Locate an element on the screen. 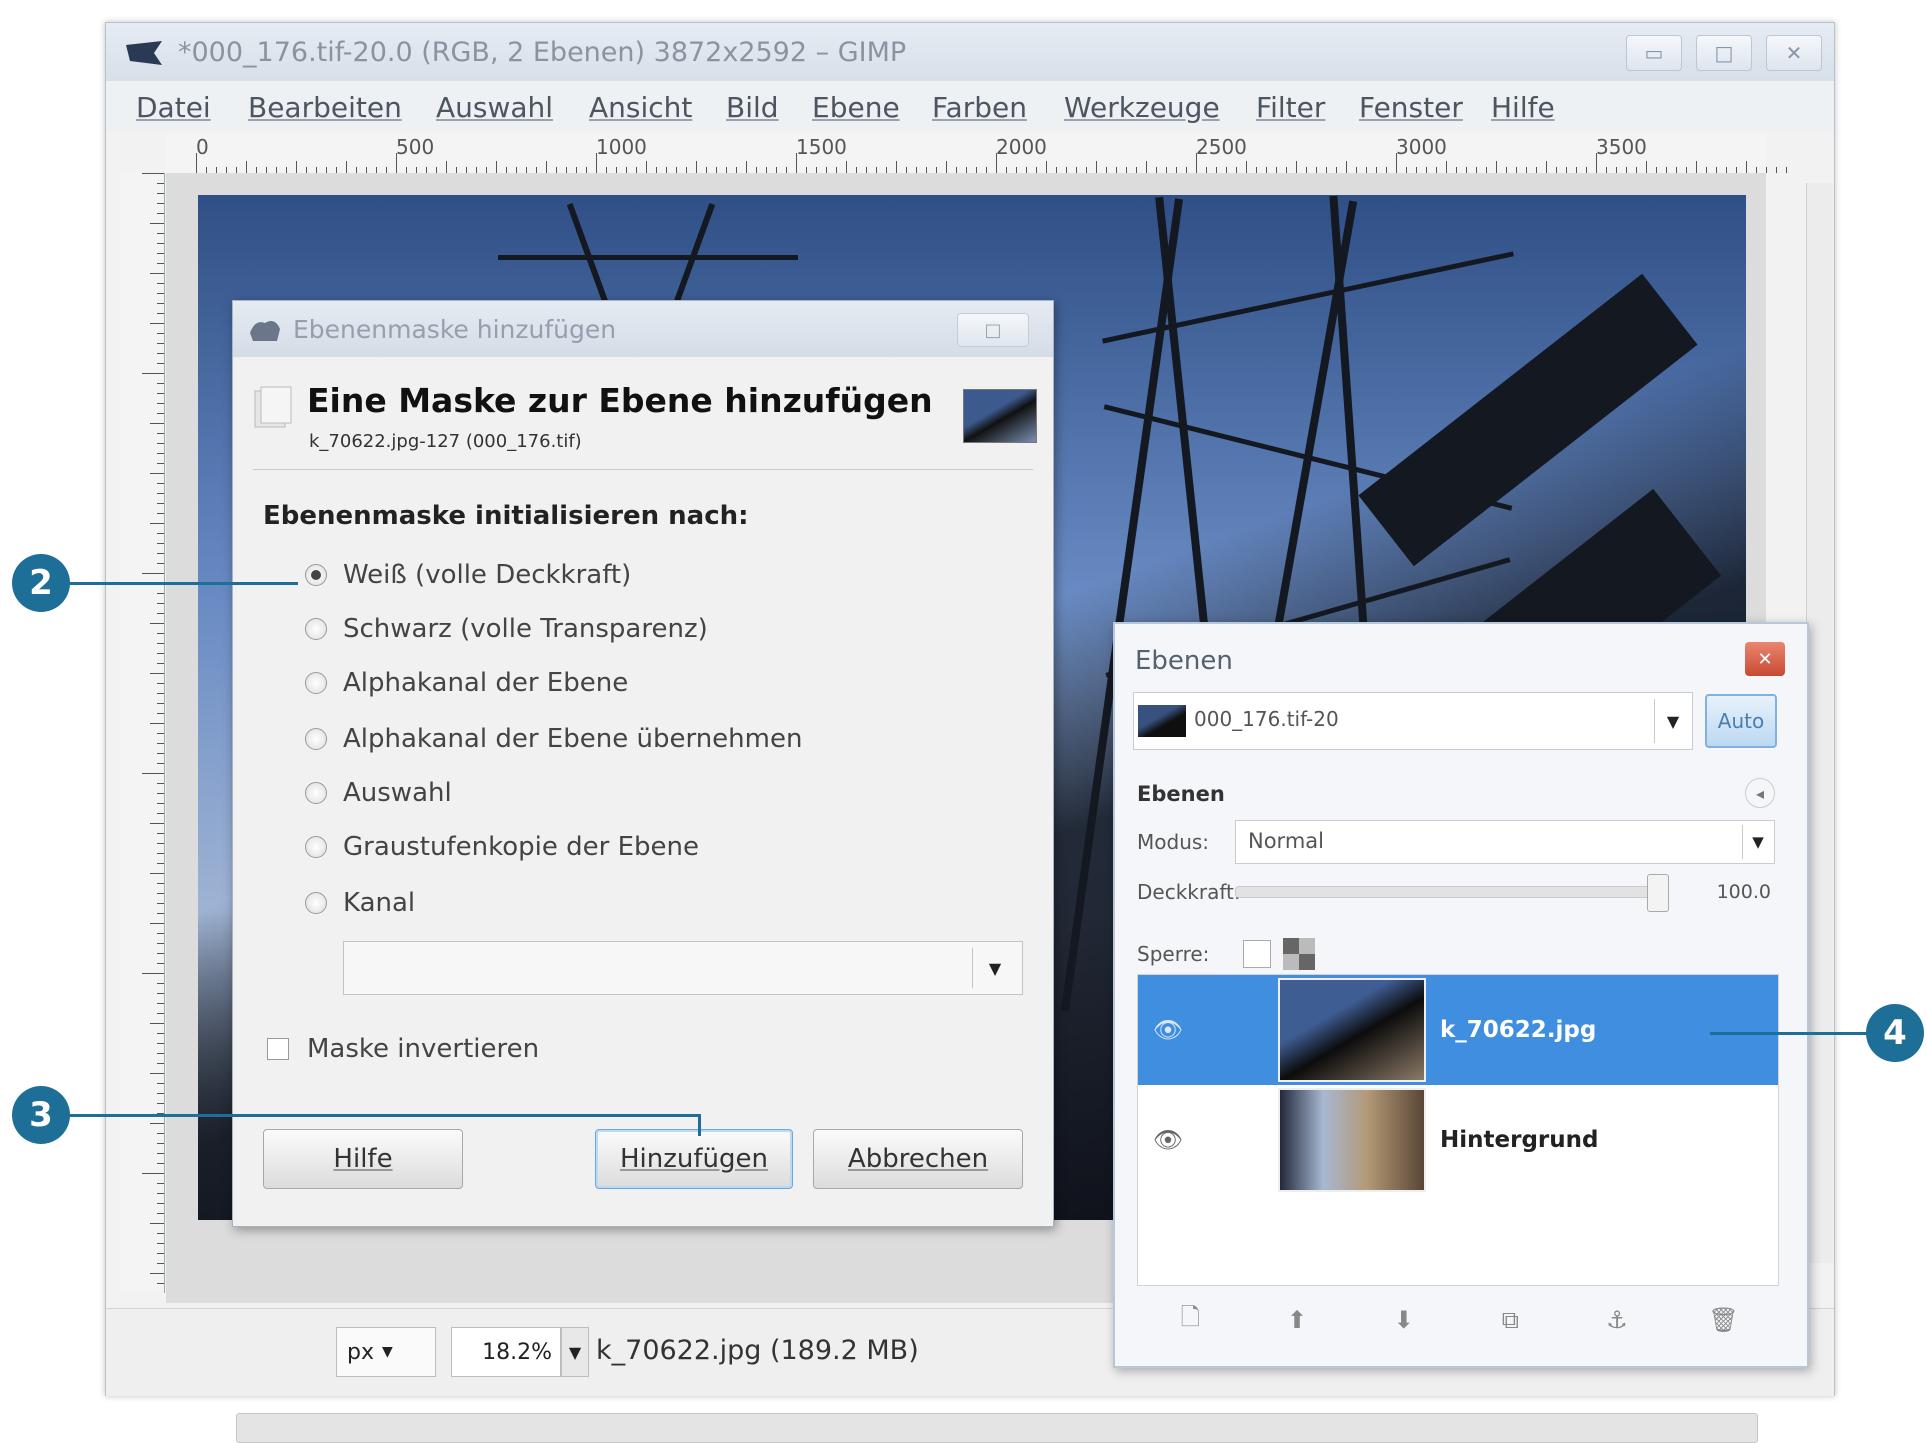 The height and width of the screenshot is (1443, 1927). menu-werkzeuge: Werkzeuge is located at coordinates (1142, 107).